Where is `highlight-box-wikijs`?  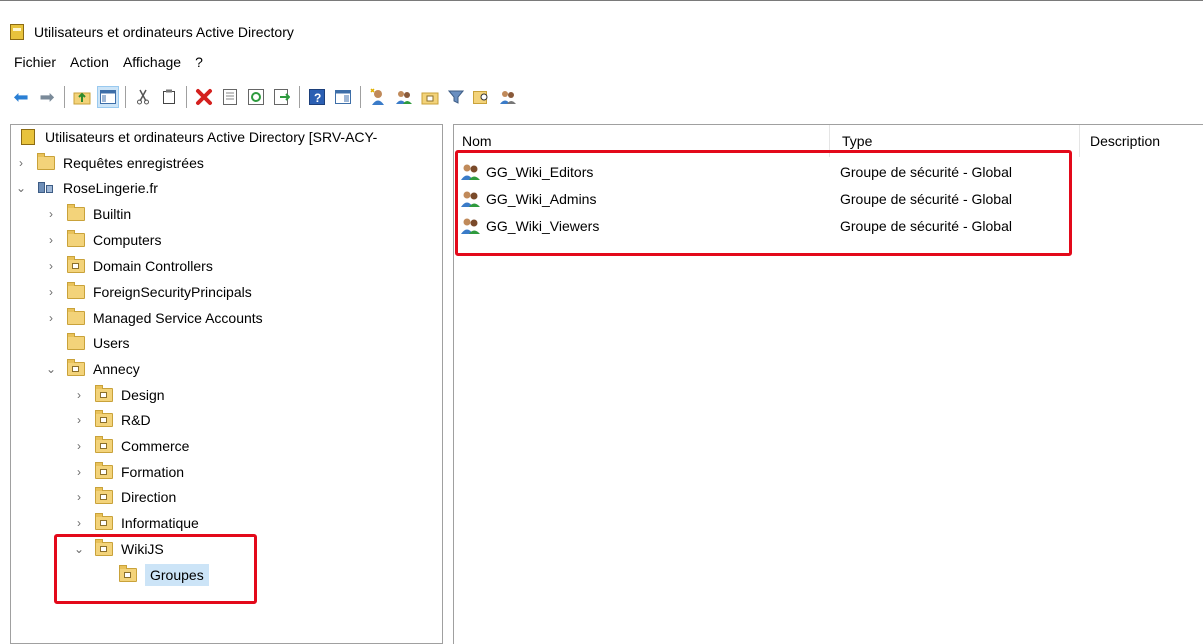
highlight-box-wikijs is located at coordinates (155, 569).